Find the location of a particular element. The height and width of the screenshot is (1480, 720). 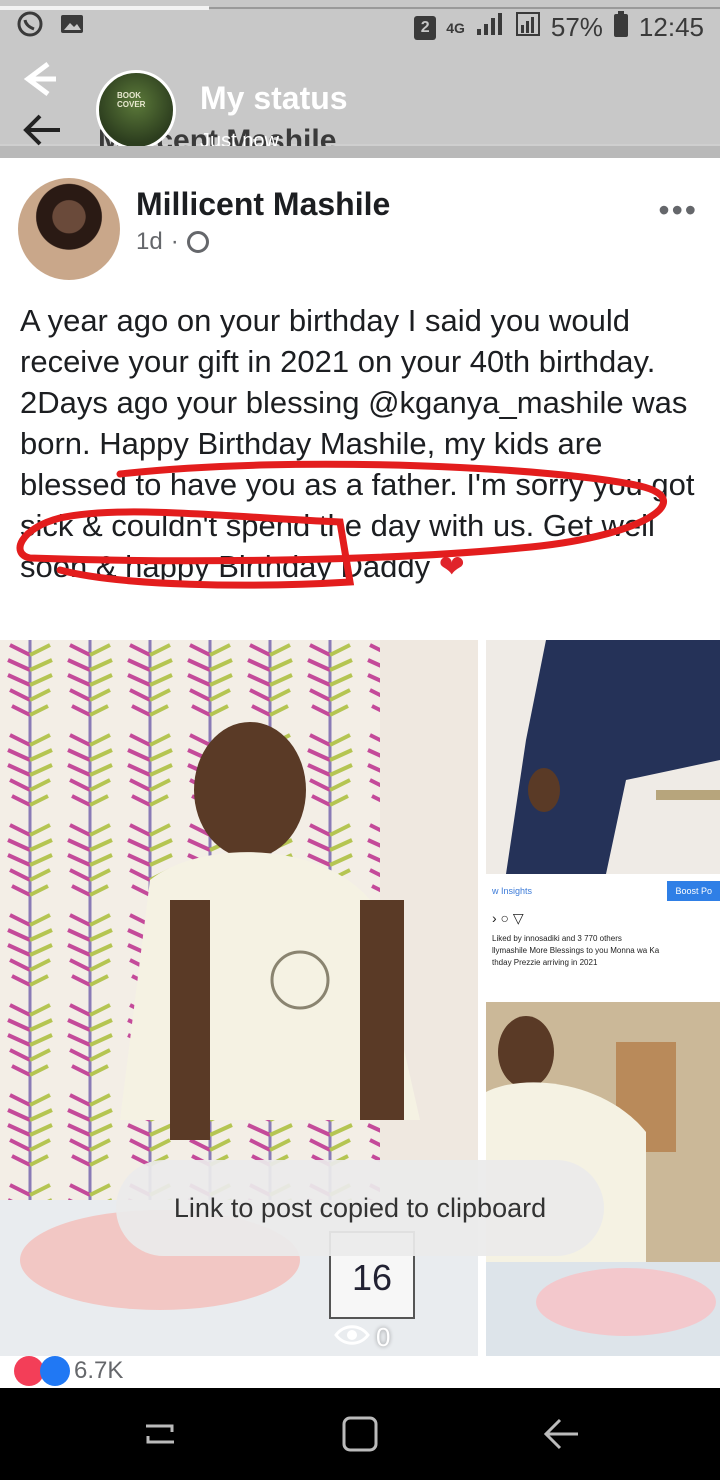

story-progress-track is located at coordinates (464, 8).